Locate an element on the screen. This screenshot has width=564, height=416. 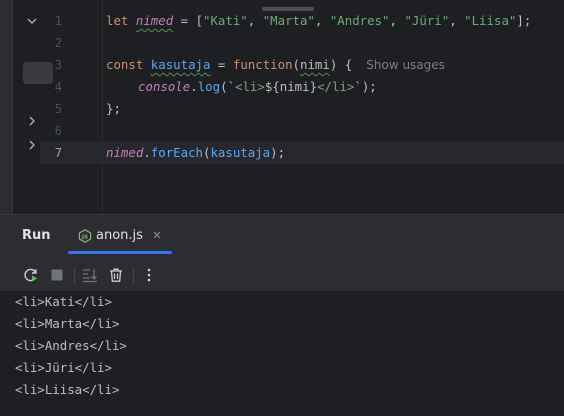
line-number: 2 is located at coordinates (58, 43).